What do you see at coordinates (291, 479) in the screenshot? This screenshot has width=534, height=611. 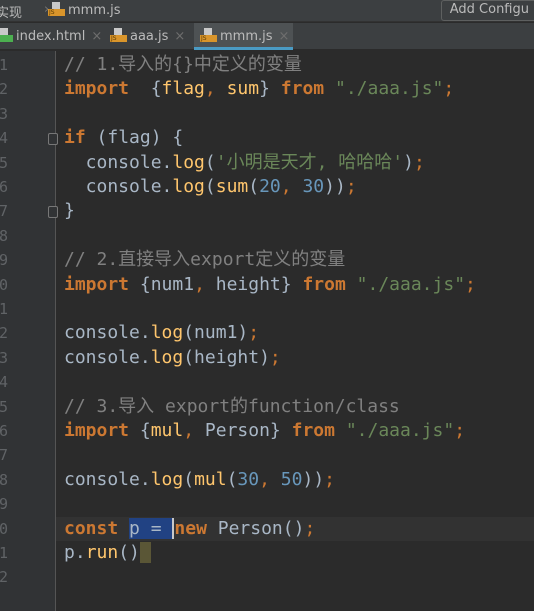 I see `code-token: 50` at bounding box center [291, 479].